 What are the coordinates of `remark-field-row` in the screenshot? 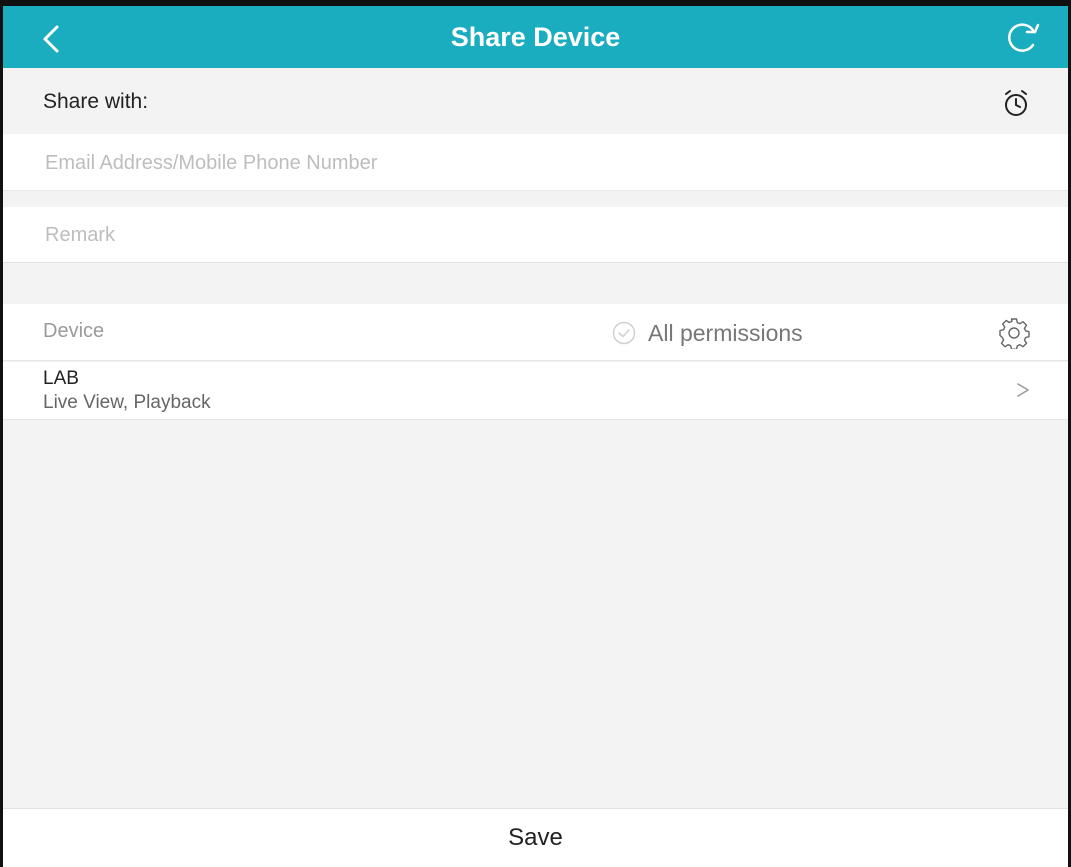 It's located at (535, 235).